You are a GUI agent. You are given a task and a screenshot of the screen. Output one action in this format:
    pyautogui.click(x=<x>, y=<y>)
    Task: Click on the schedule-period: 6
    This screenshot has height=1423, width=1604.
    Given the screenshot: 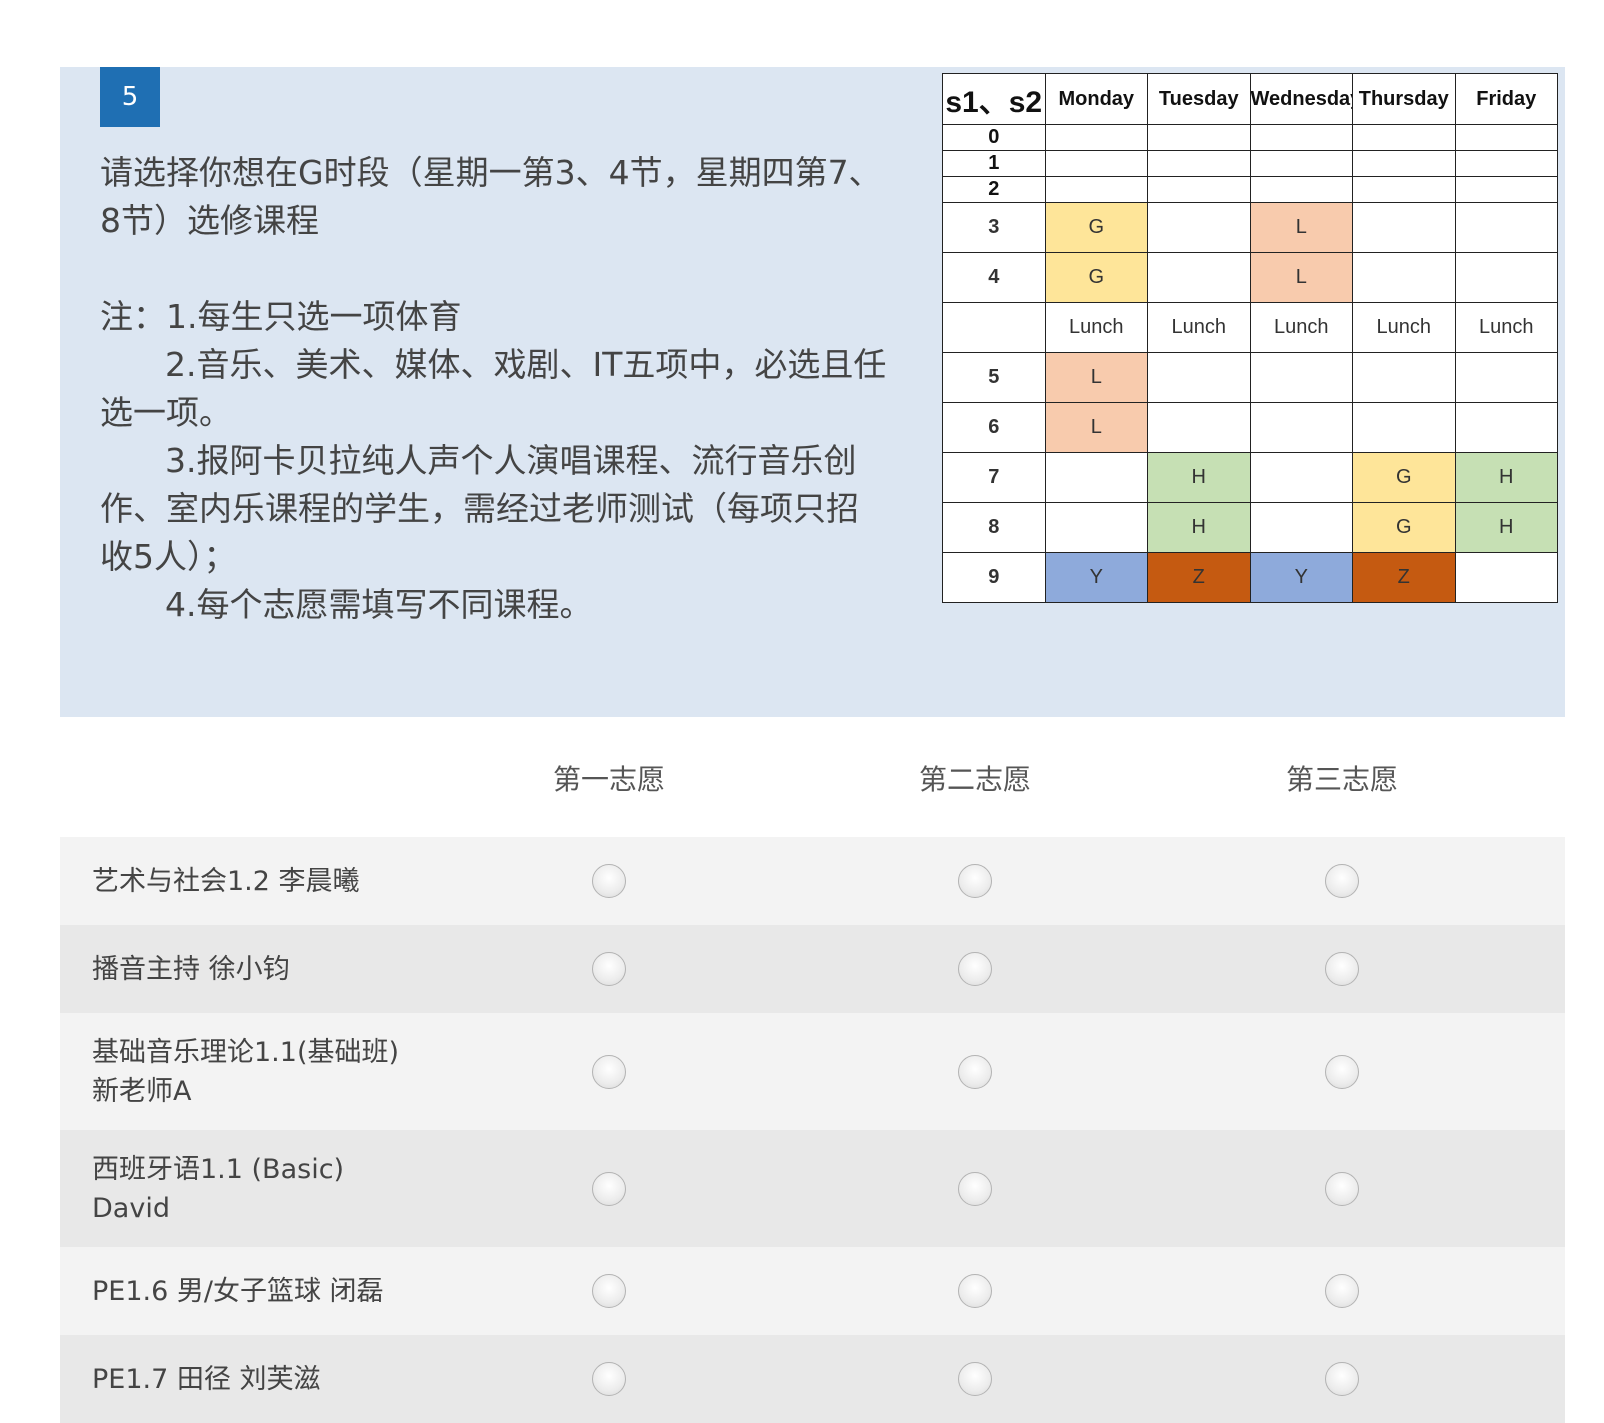 What is the action you would take?
    pyautogui.click(x=994, y=427)
    